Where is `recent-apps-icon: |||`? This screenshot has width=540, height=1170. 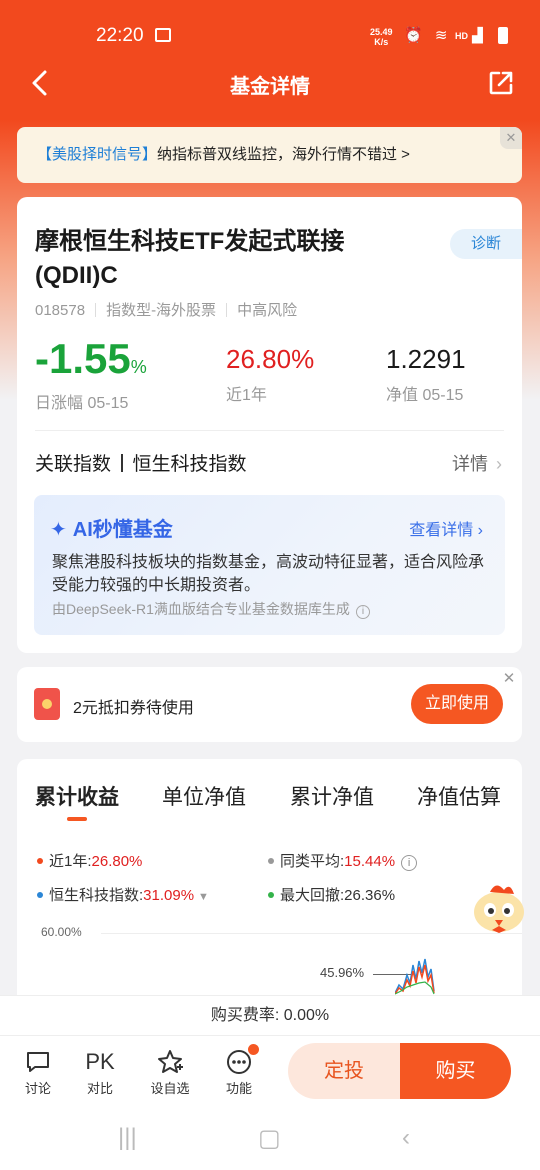
recent-apps-icon: ||| is located at coordinates (127, 1138).